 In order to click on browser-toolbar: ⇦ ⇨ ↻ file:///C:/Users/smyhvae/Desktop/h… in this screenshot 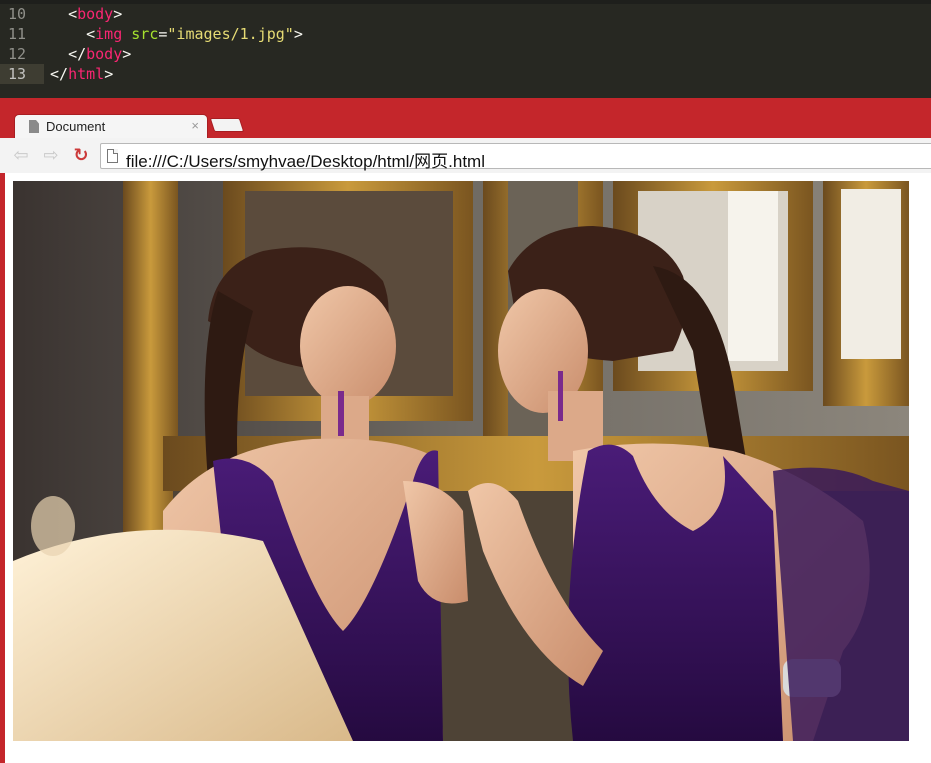, I will do `click(465, 155)`.